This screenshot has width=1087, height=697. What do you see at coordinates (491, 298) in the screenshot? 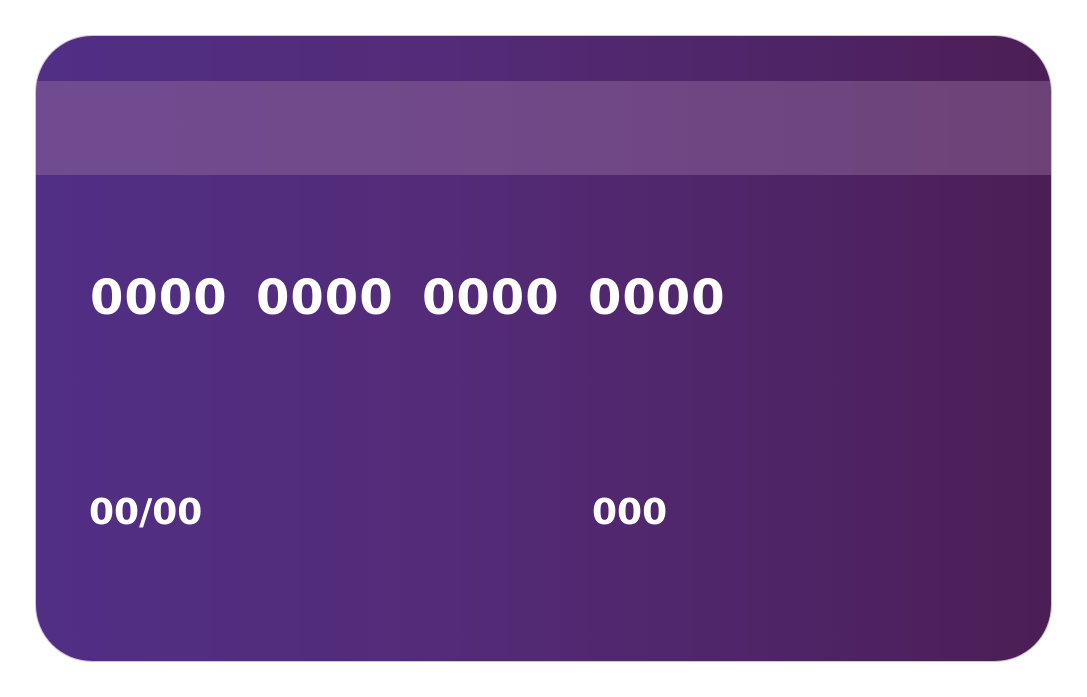
I see `card-number-group-3: 0000` at bounding box center [491, 298].